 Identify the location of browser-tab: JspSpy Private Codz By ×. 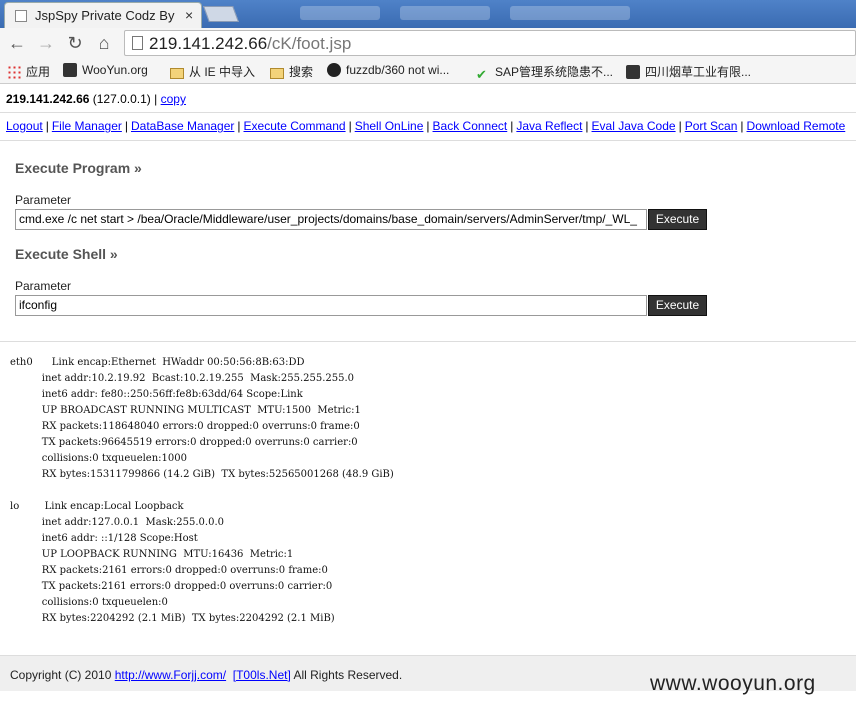
(103, 15).